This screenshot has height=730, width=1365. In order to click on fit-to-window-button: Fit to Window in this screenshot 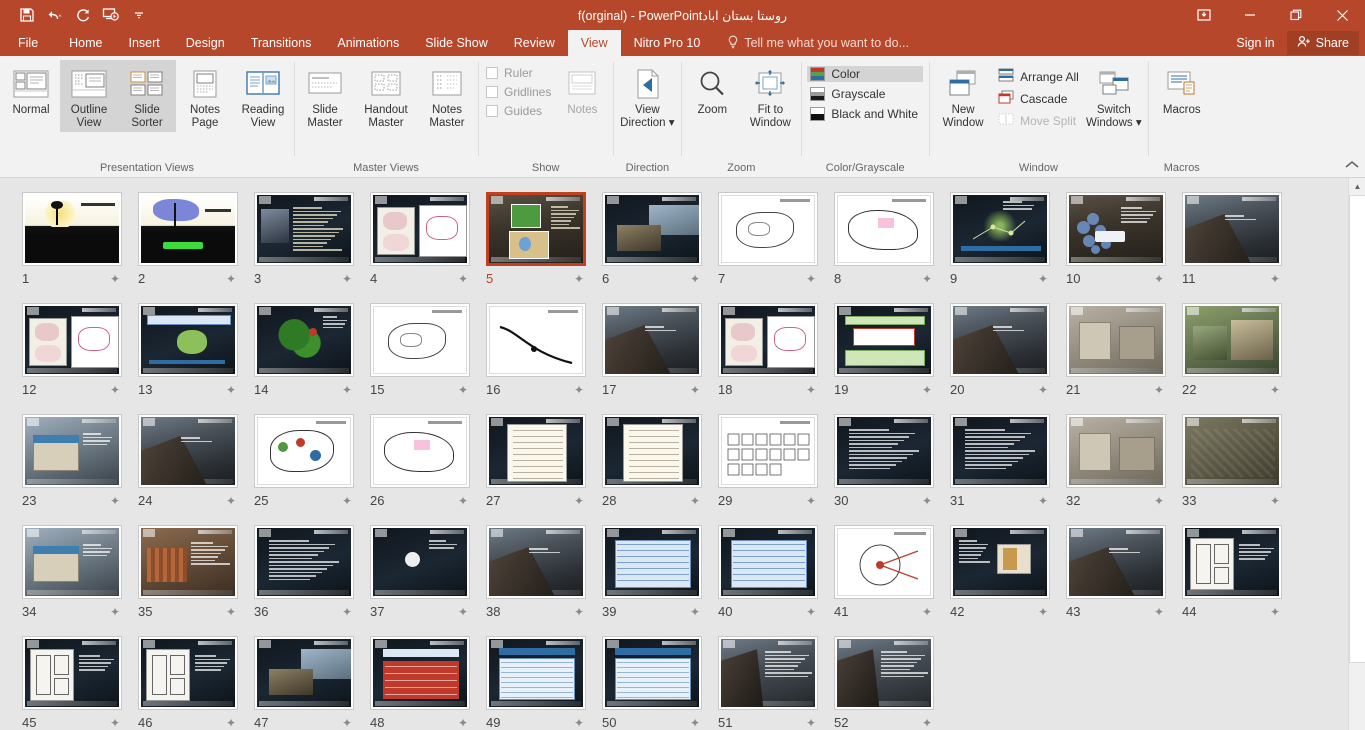, I will do `click(770, 96)`.